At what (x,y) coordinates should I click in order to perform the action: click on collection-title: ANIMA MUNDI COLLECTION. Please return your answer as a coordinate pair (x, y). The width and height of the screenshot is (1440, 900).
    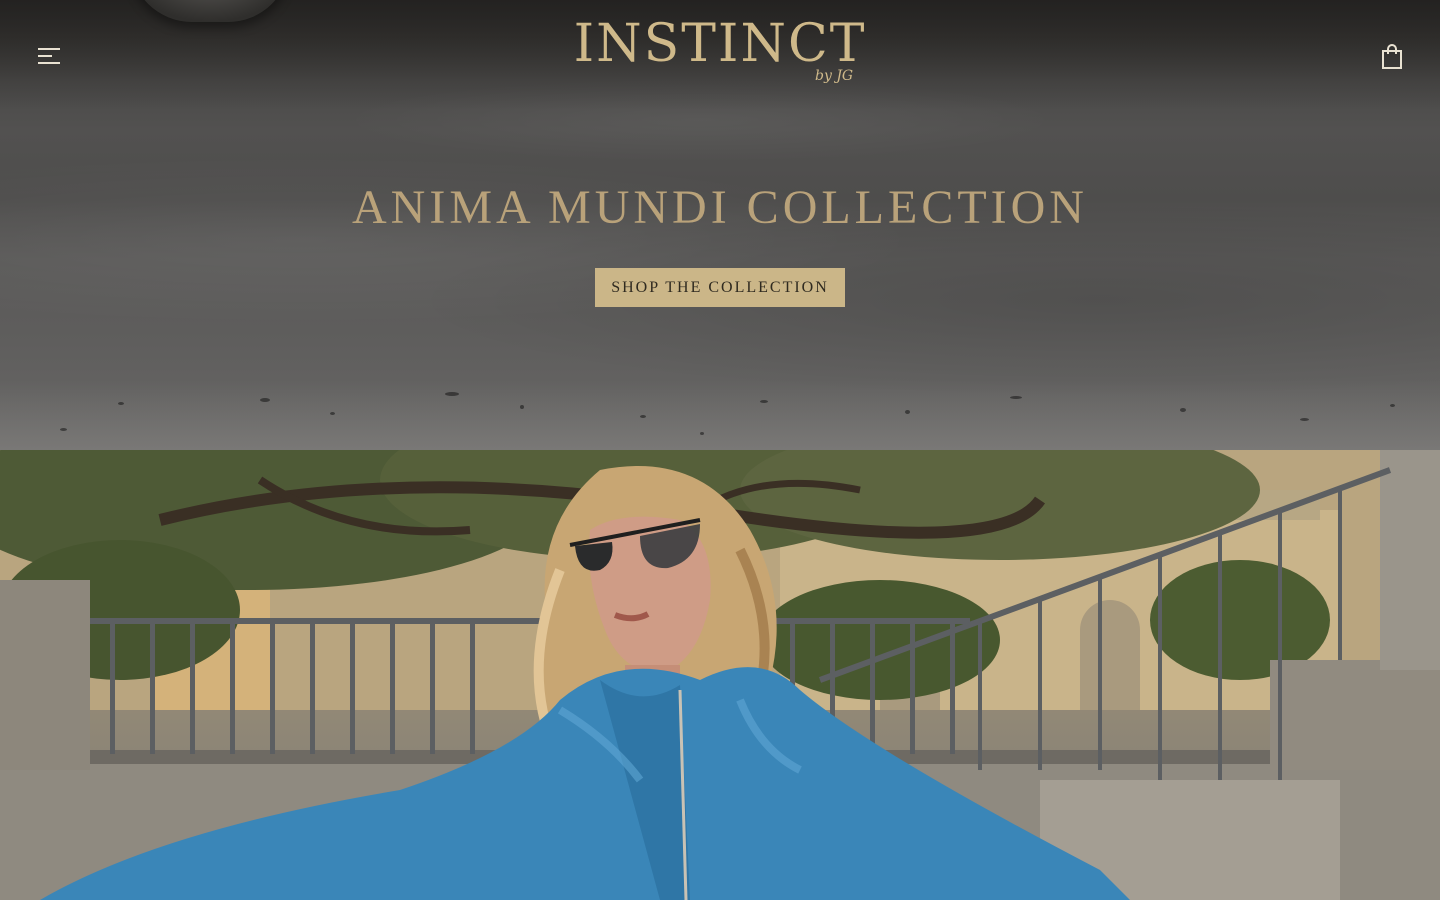
    Looking at the image, I should click on (720, 207).